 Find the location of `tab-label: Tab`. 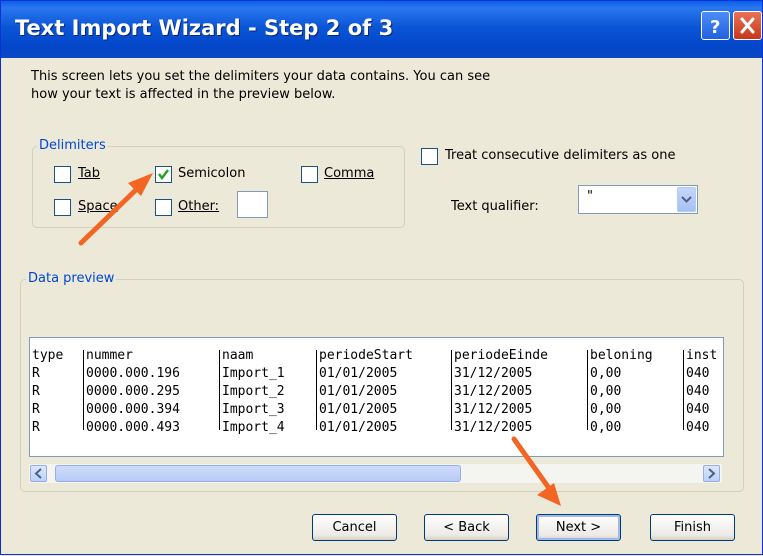

tab-label: Tab is located at coordinates (89, 173).